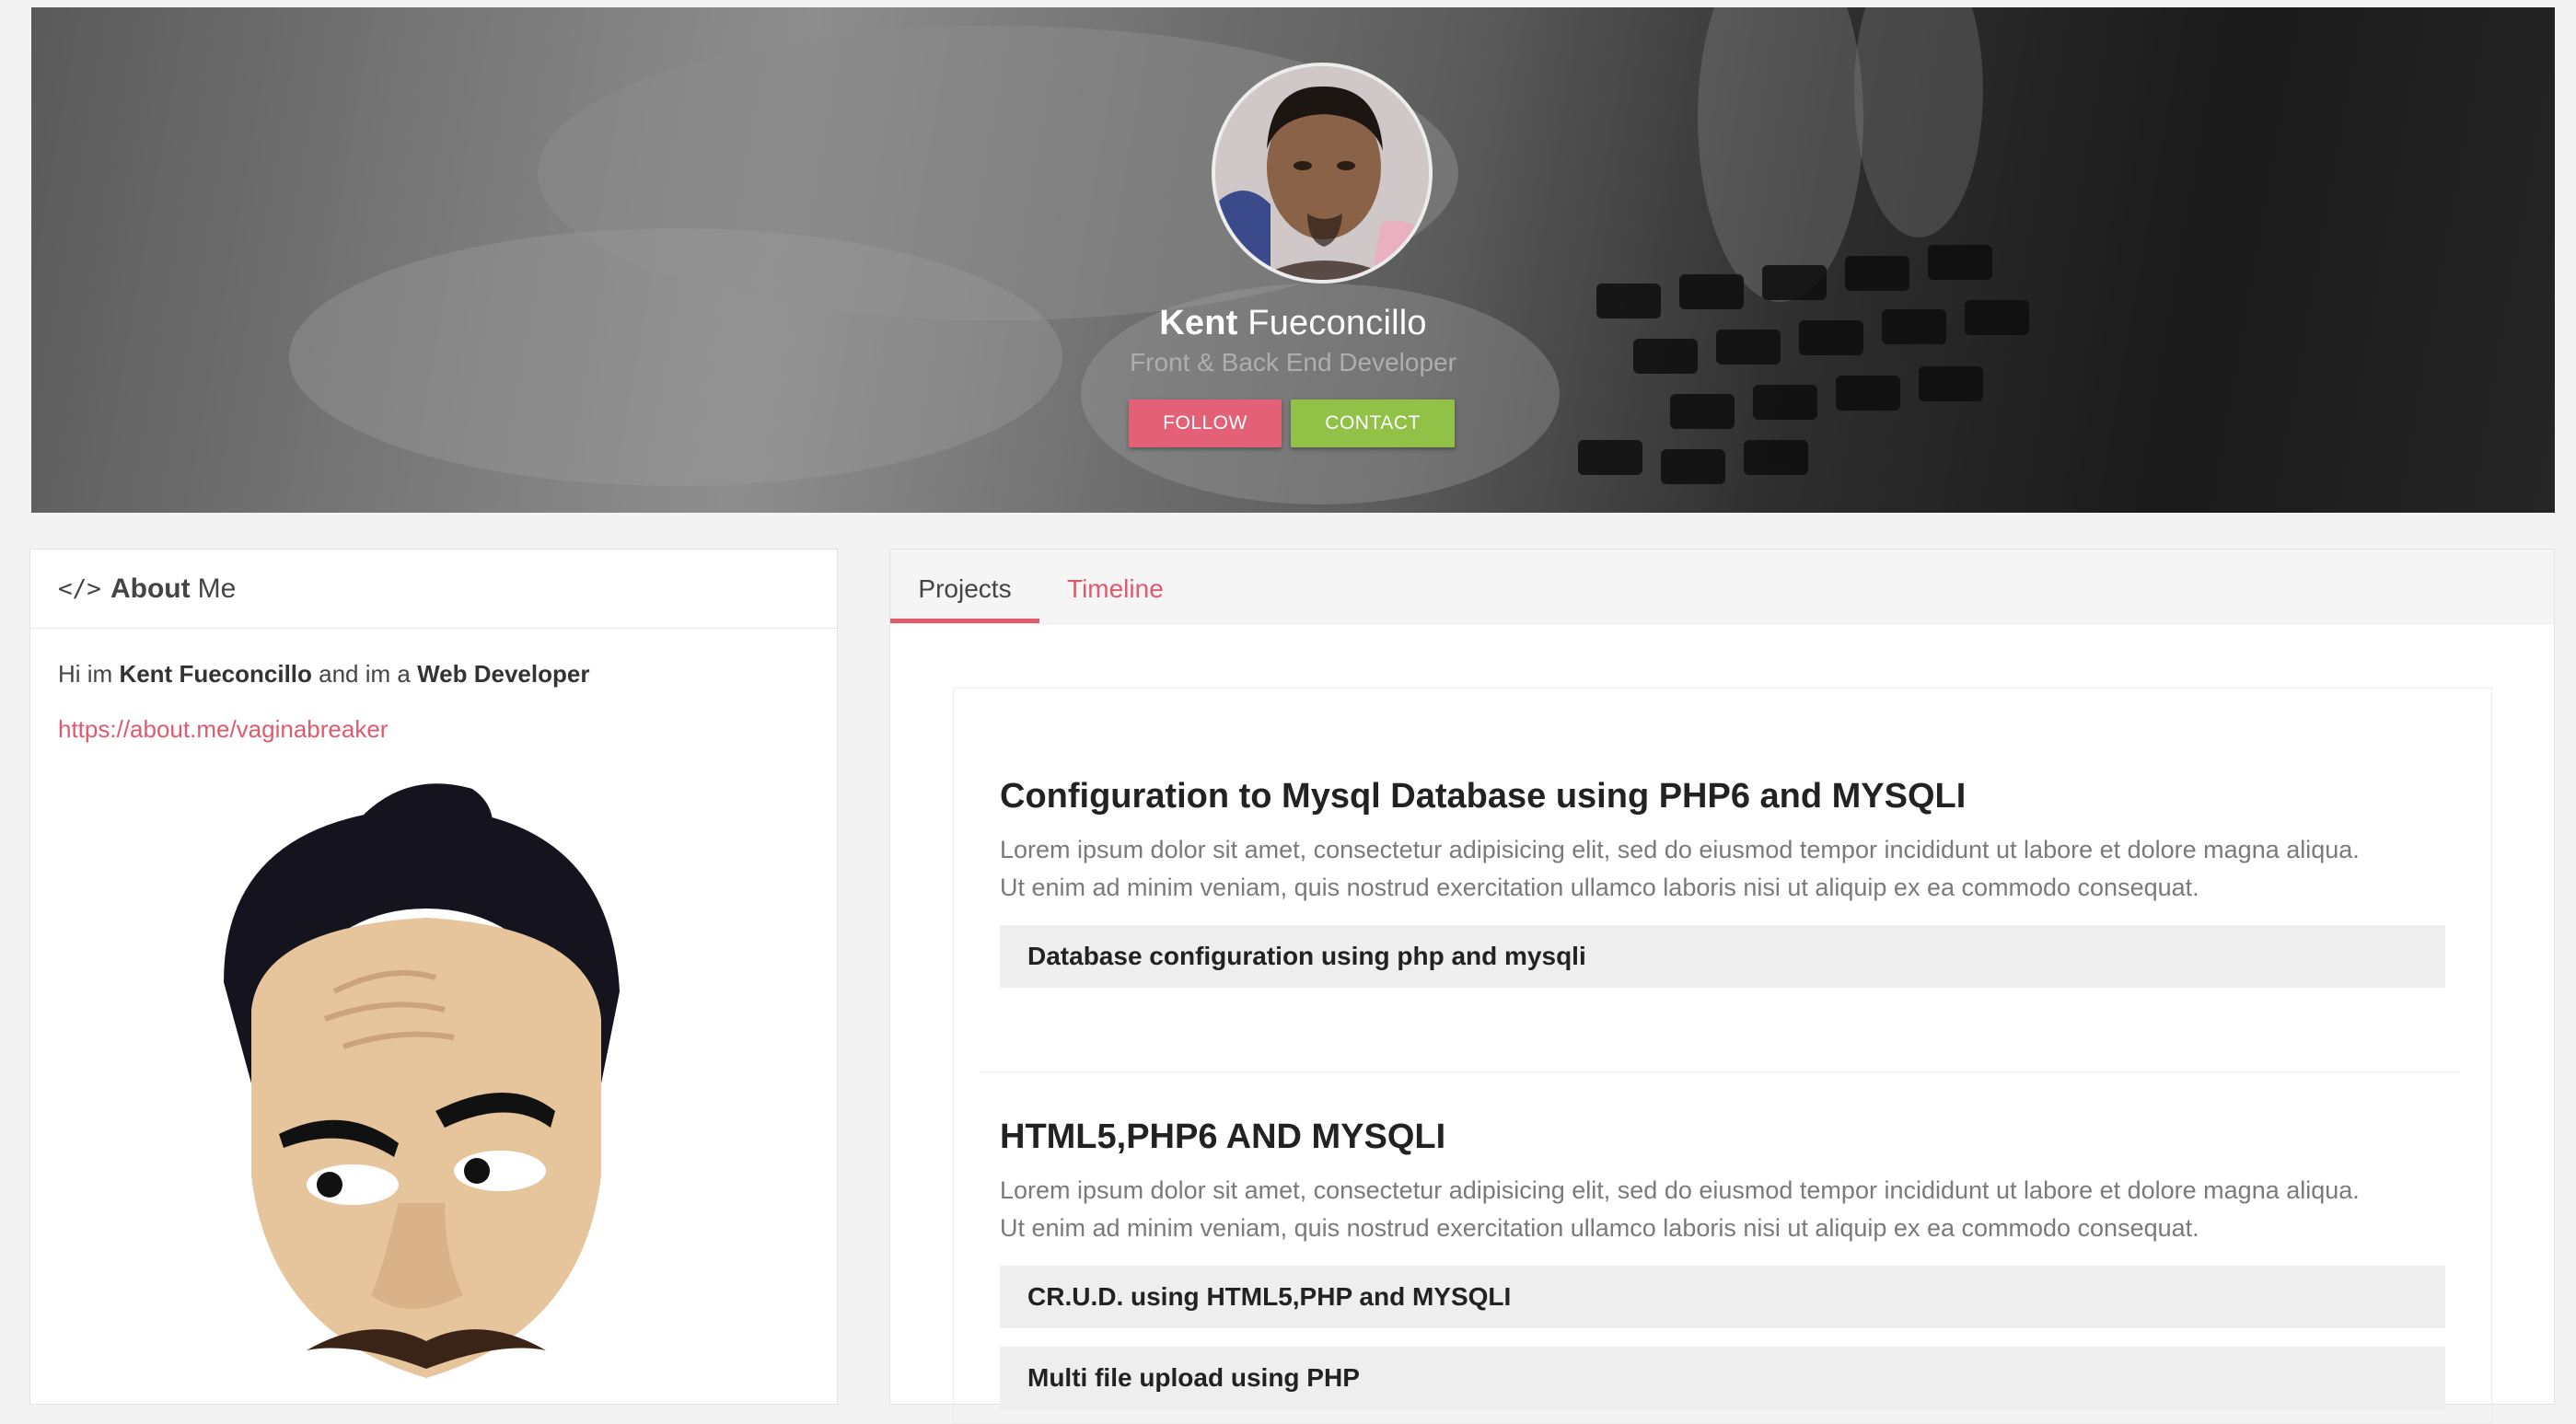 The height and width of the screenshot is (1424, 2576). Describe the element at coordinates (364, 674) in the screenshot. I see `intro-mid: and im a` at that location.